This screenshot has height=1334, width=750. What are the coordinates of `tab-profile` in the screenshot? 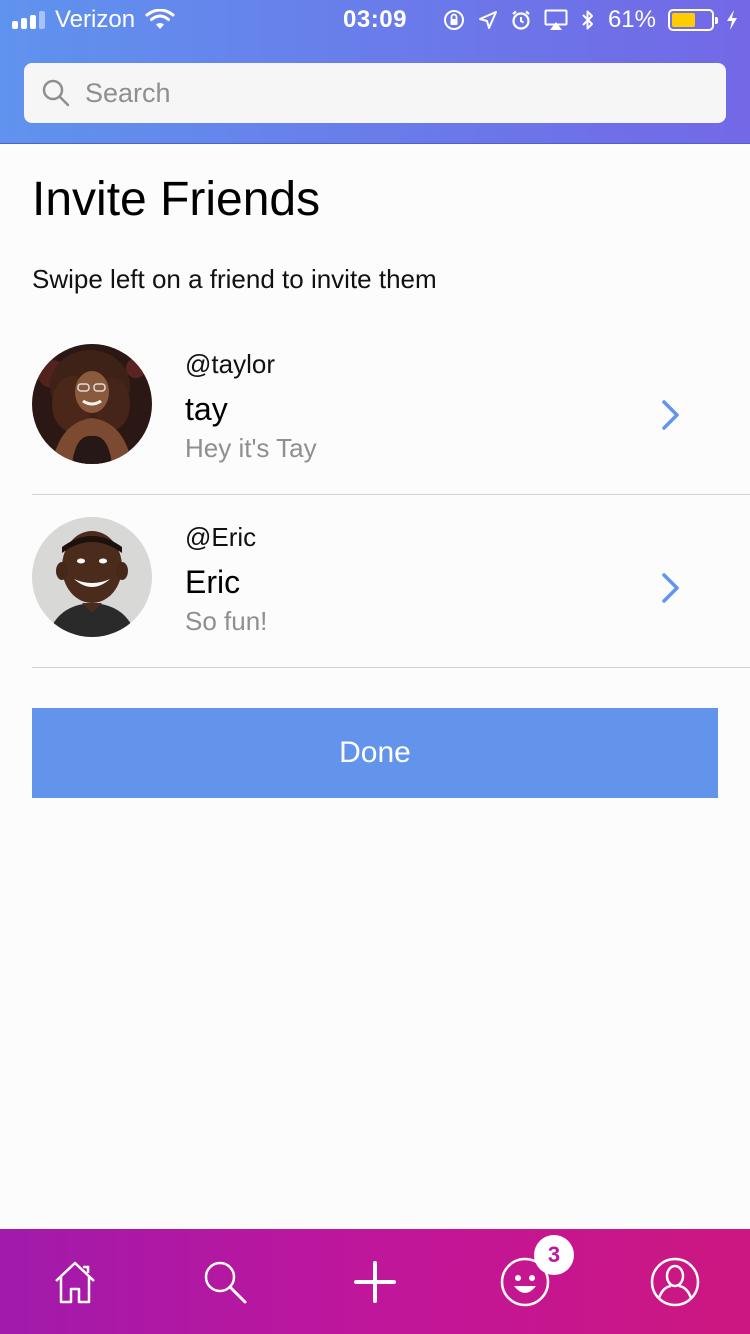 It's located at (675, 1281).